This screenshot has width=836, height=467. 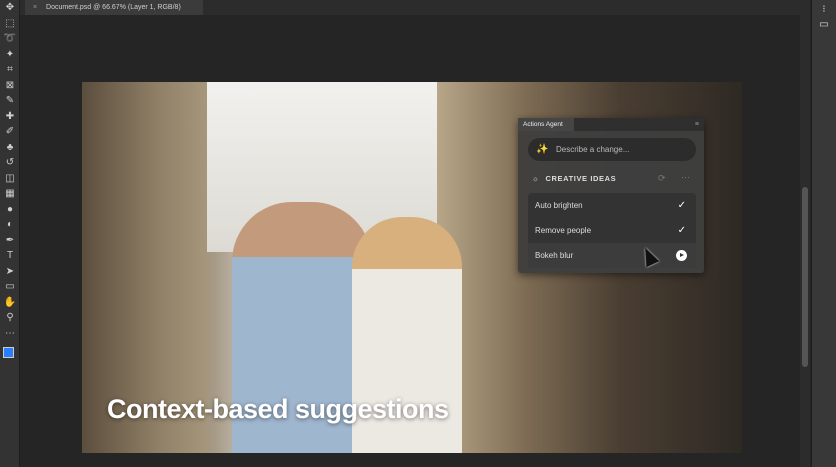 I want to click on tools-panel: ✥ ⬚ ➰ ✦ ⌗ ⊠ ✎ ✚ ✐ ♣ ↺ ◫ ▦ ● ◐ ✒ T ➤ ▭ ✋ ⚲ ⋯, so click(x=10, y=233).